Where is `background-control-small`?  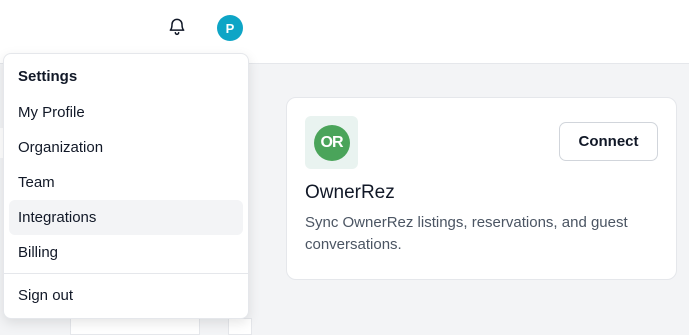 background-control-small is located at coordinates (240, 326).